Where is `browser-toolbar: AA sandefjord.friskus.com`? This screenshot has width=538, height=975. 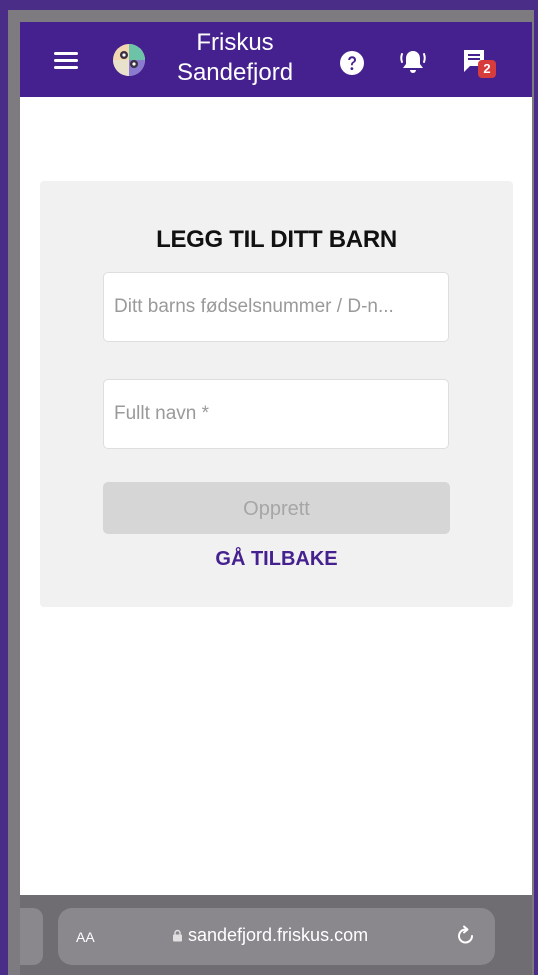
browser-toolbar: AA sandefjord.friskus.com is located at coordinates (276, 935).